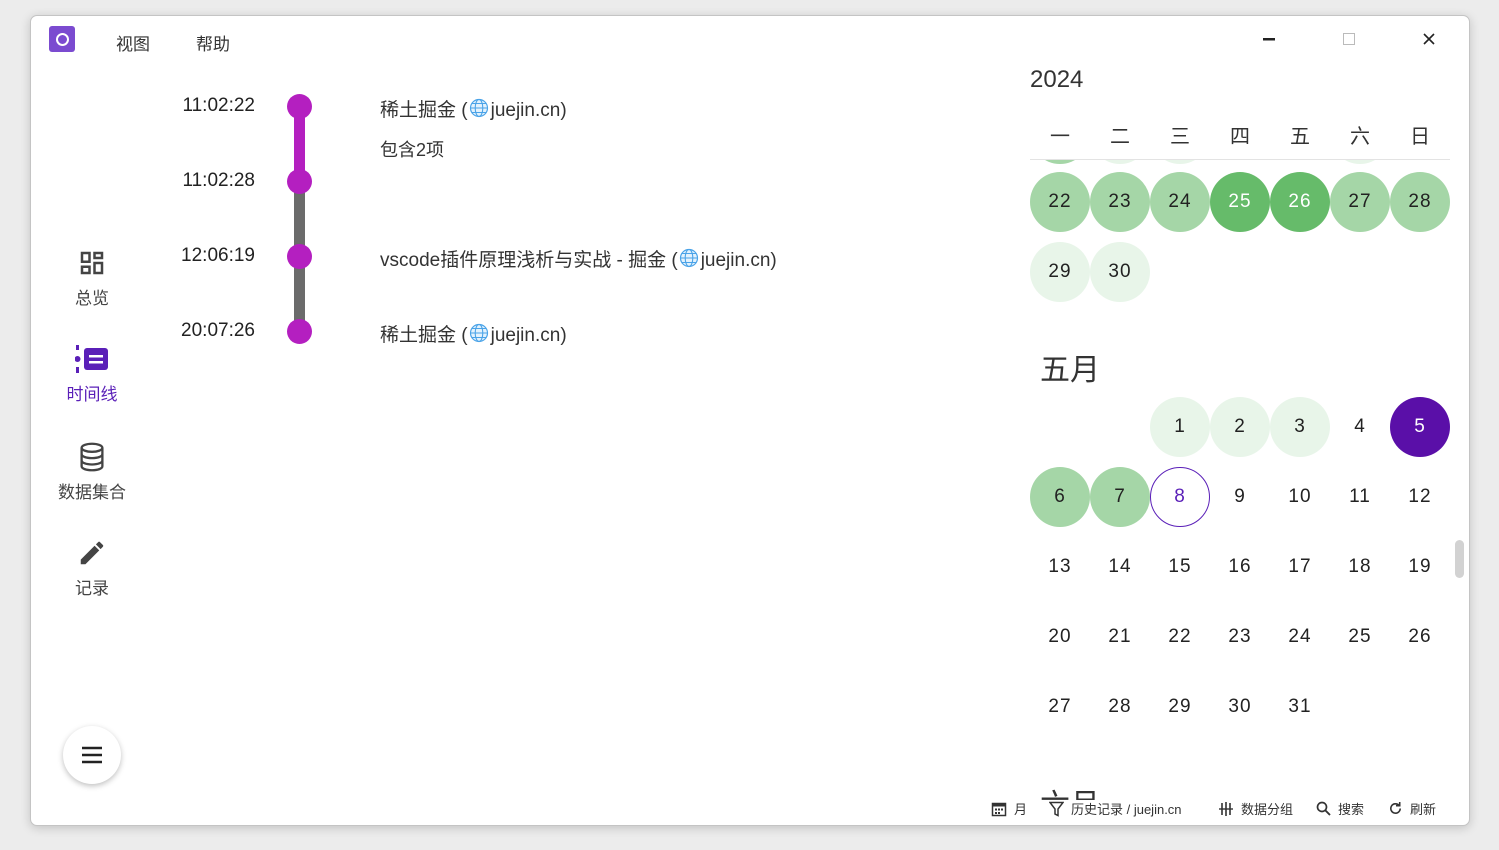 This screenshot has width=1499, height=850. What do you see at coordinates (213, 42) in the screenshot?
I see `menu-help: 帮助` at bounding box center [213, 42].